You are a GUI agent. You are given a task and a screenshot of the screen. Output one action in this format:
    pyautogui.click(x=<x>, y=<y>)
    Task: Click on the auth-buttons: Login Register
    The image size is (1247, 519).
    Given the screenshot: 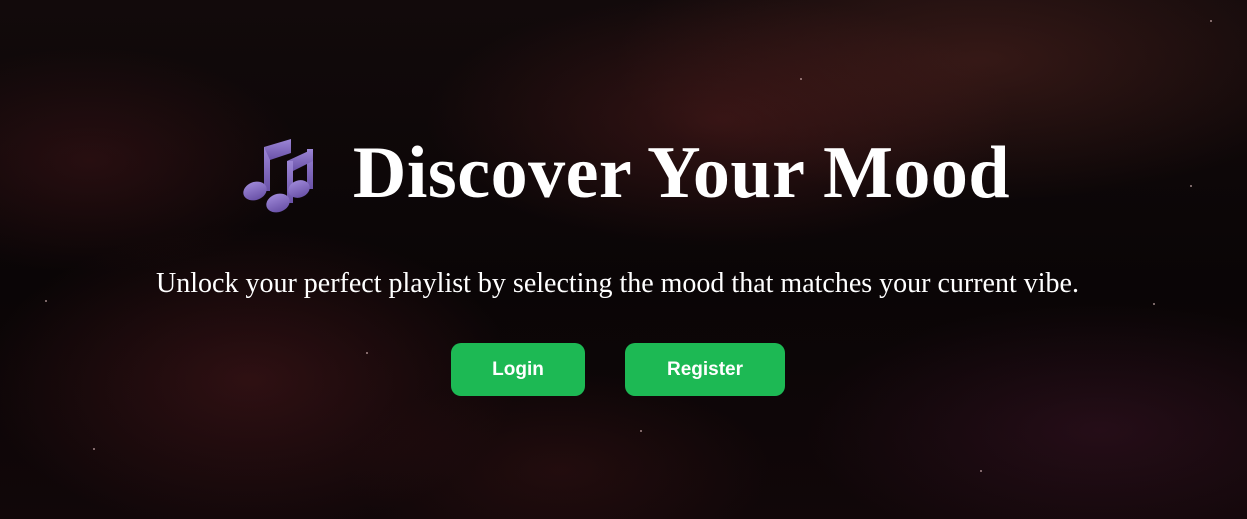 What is the action you would take?
    pyautogui.click(x=618, y=369)
    